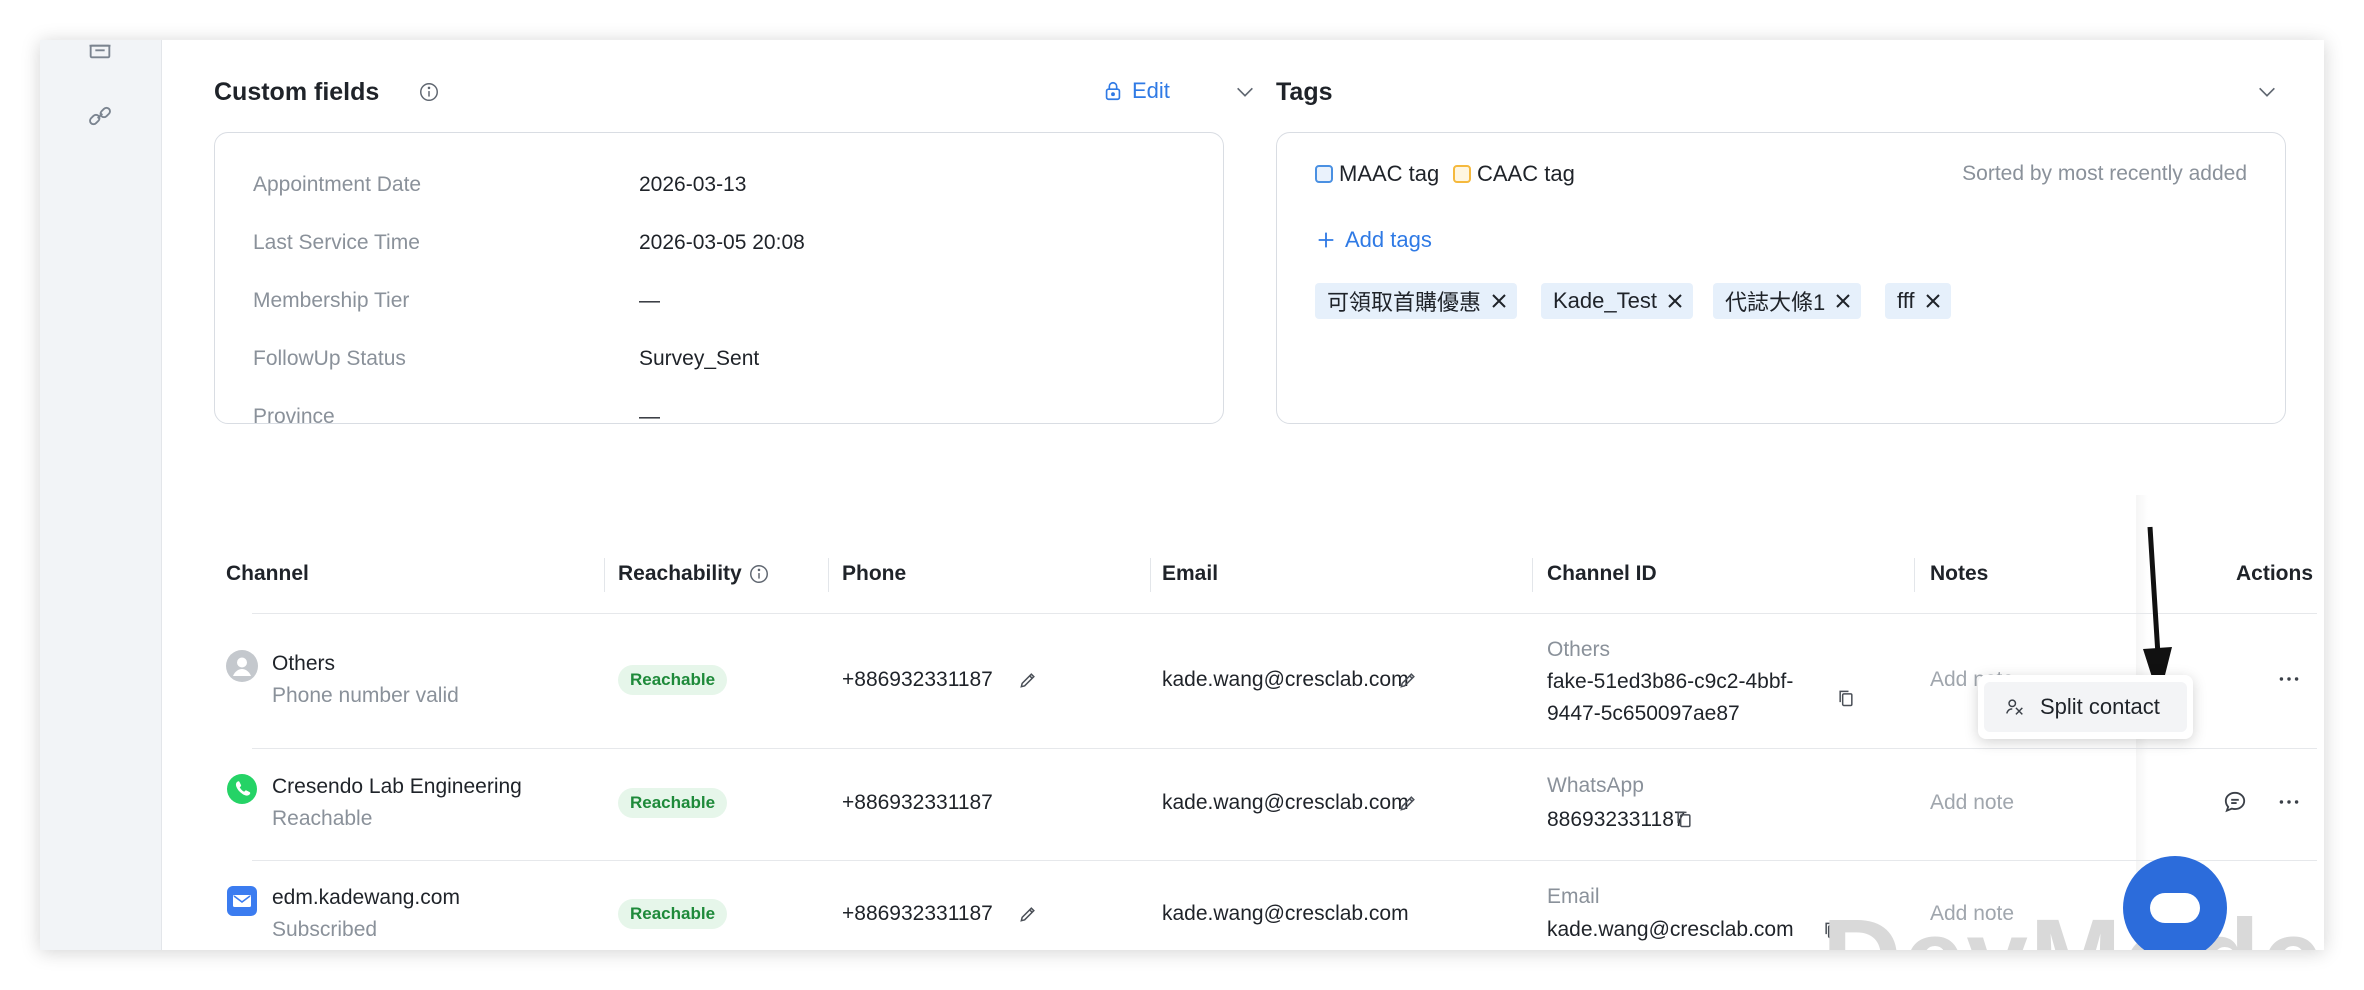  Describe the element at coordinates (1775, 302) in the screenshot. I see `tag-chip-label: 代誌大條1` at that location.